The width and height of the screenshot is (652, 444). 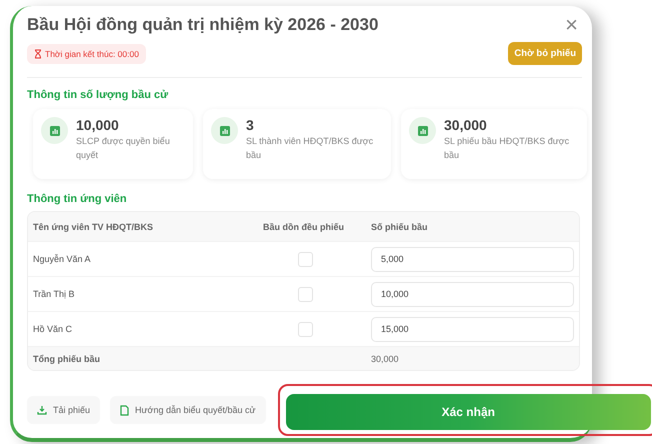 I want to click on column-header: Số phiếu bầu, so click(x=400, y=227).